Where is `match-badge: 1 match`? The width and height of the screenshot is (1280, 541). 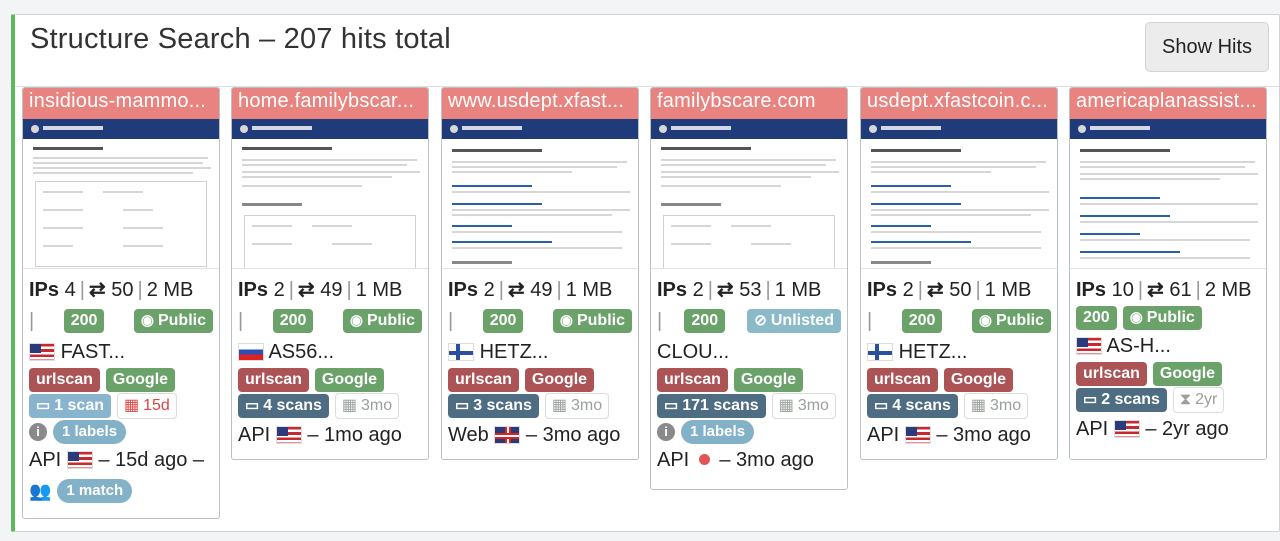
match-badge: 1 match is located at coordinates (95, 491).